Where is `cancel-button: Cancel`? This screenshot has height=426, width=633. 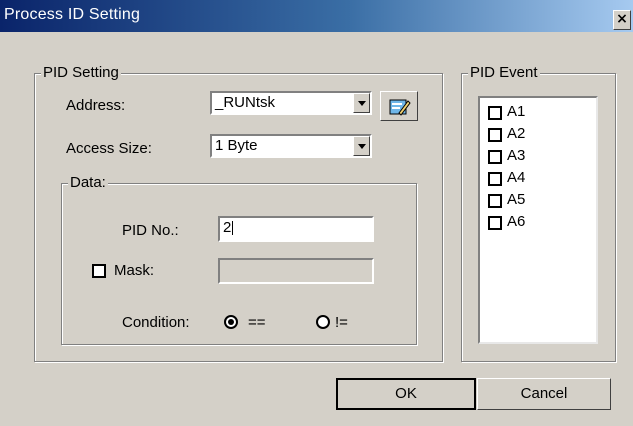
cancel-button: Cancel is located at coordinates (544, 394).